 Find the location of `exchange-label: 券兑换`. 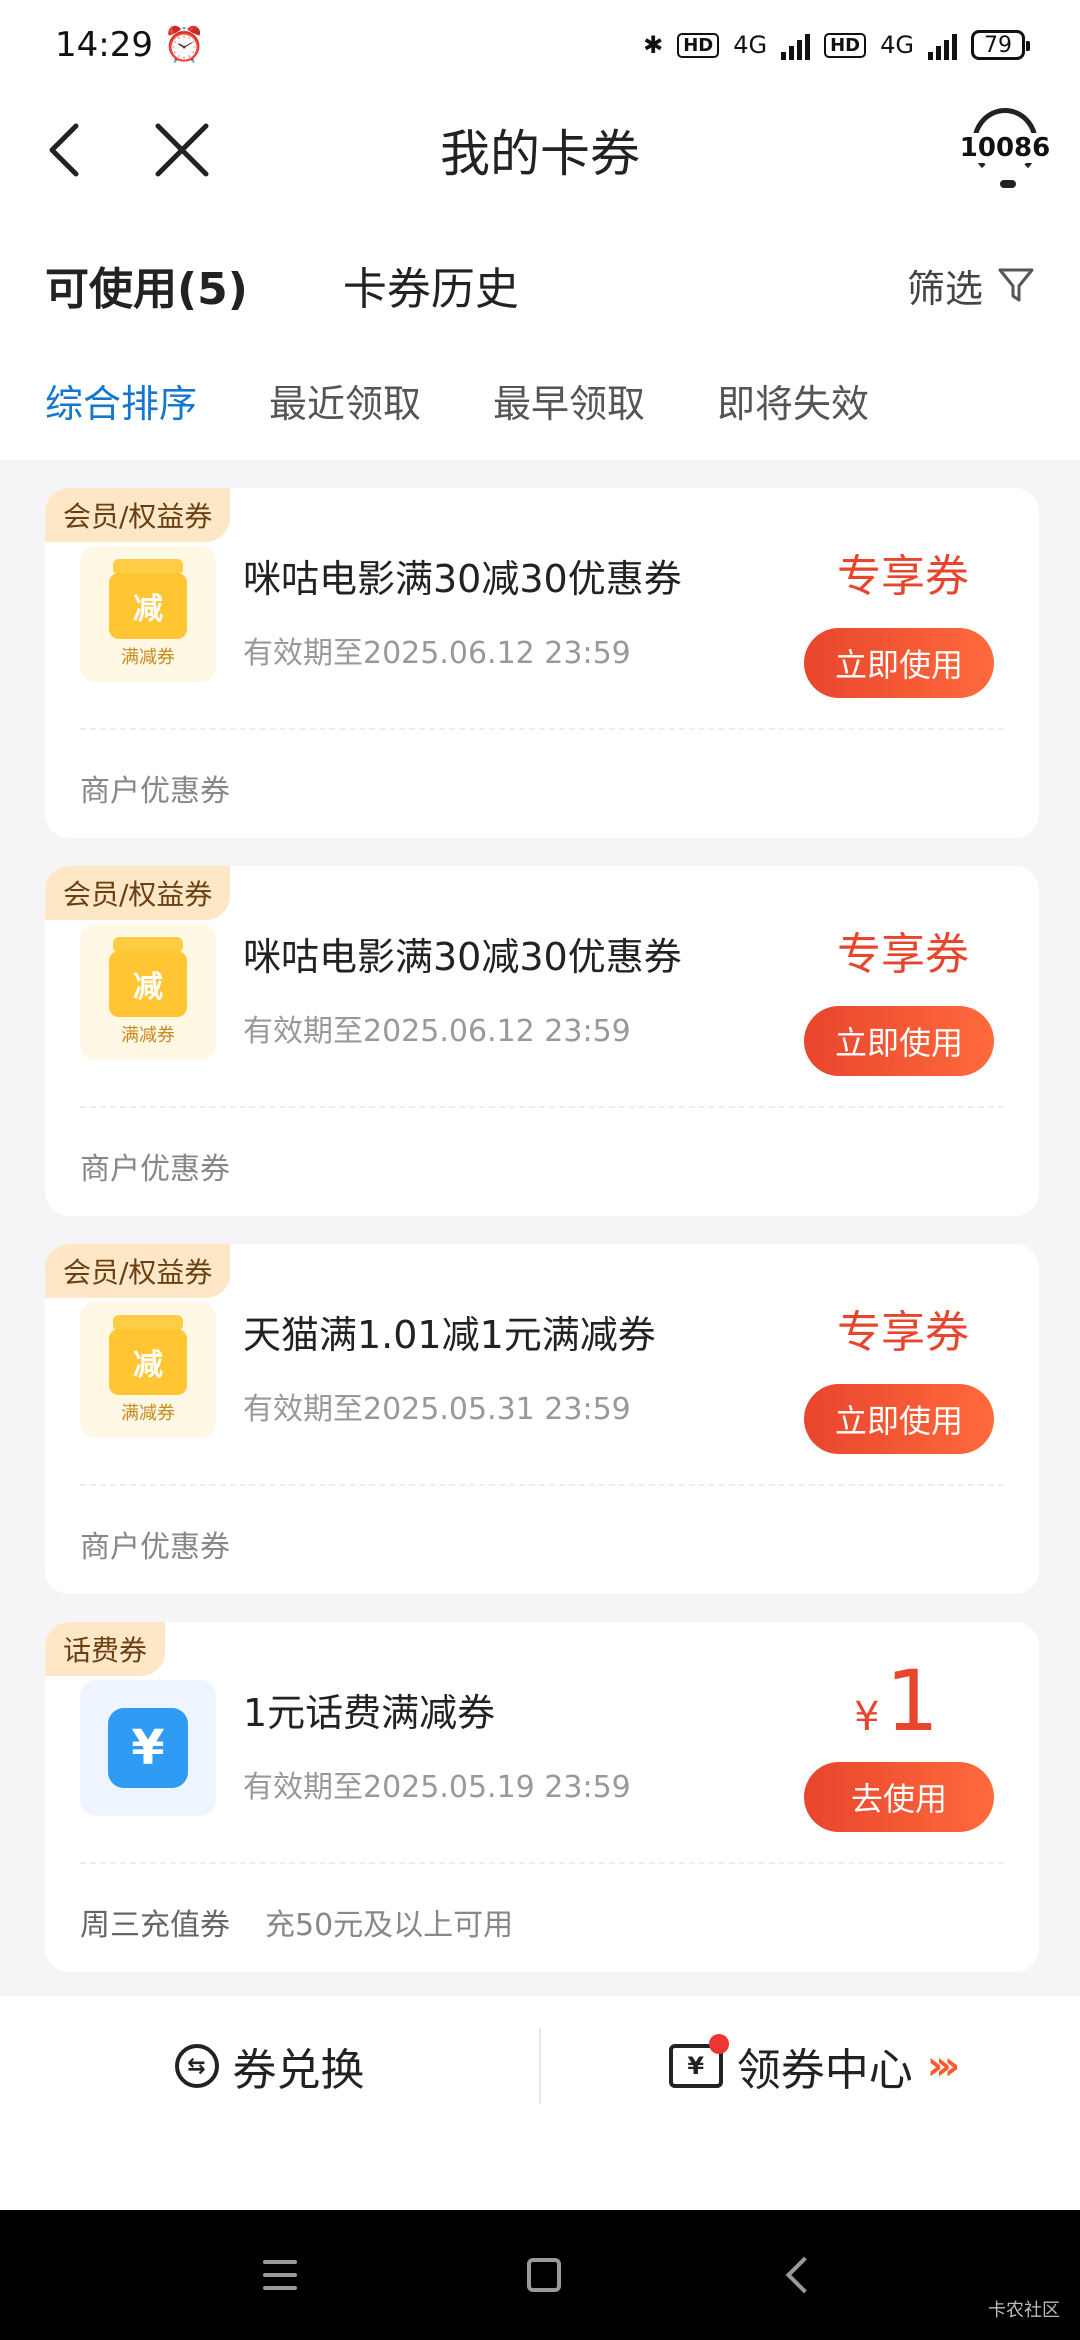

exchange-label: 券兑换 is located at coordinates (298, 2070).